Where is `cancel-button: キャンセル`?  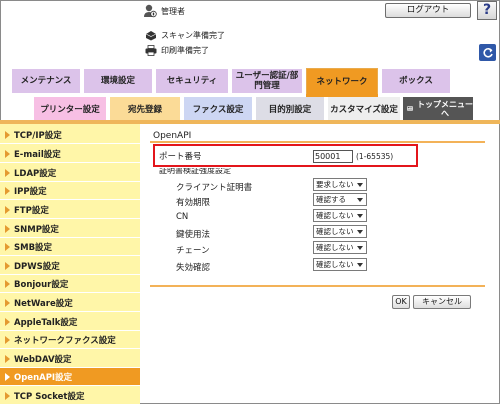 cancel-button: キャンセル is located at coordinates (442, 302).